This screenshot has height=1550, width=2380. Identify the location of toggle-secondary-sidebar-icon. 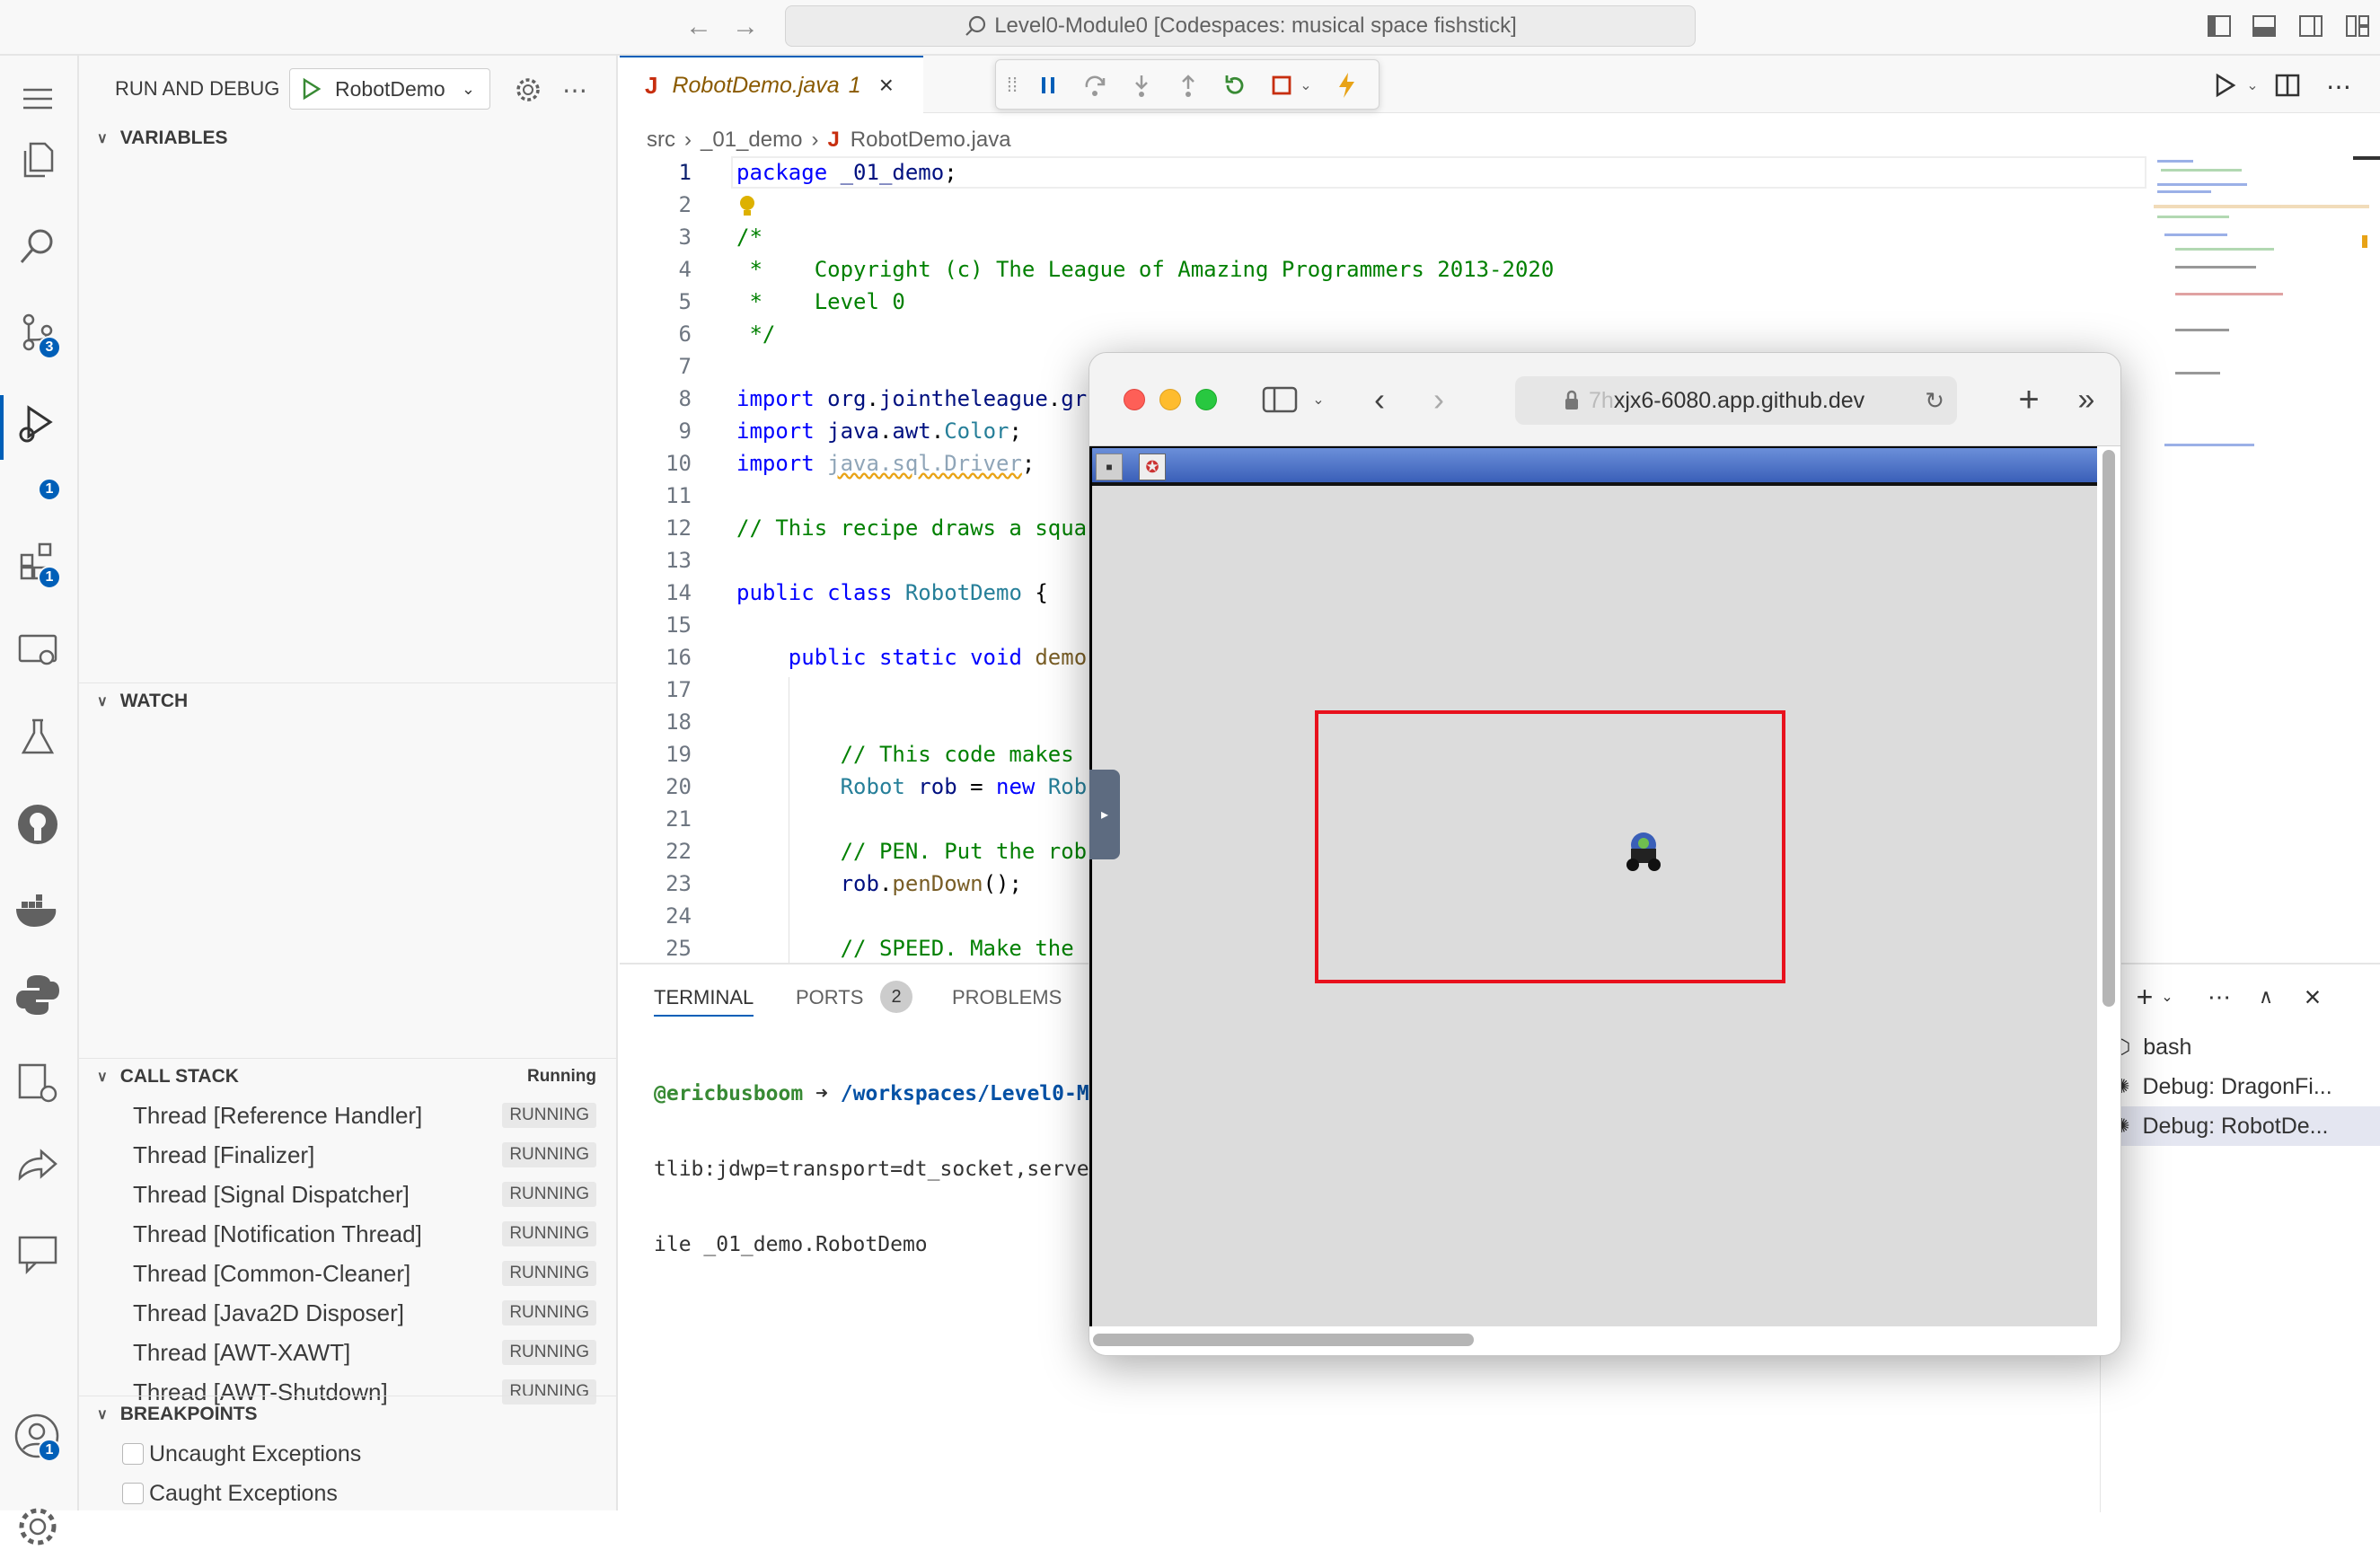
(2310, 26).